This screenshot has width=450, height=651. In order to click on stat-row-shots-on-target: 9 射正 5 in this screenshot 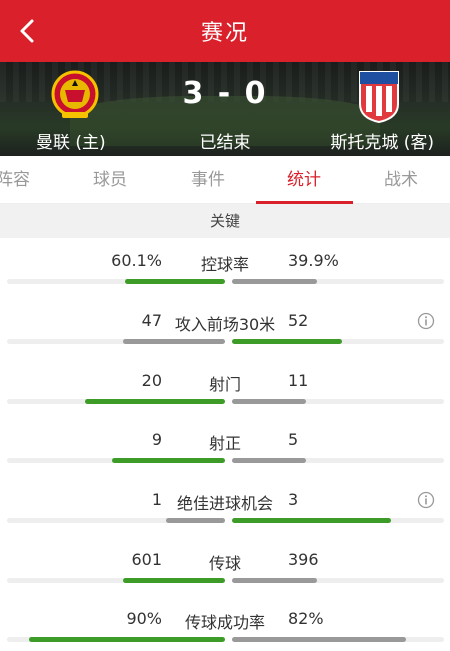, I will do `click(225, 448)`.